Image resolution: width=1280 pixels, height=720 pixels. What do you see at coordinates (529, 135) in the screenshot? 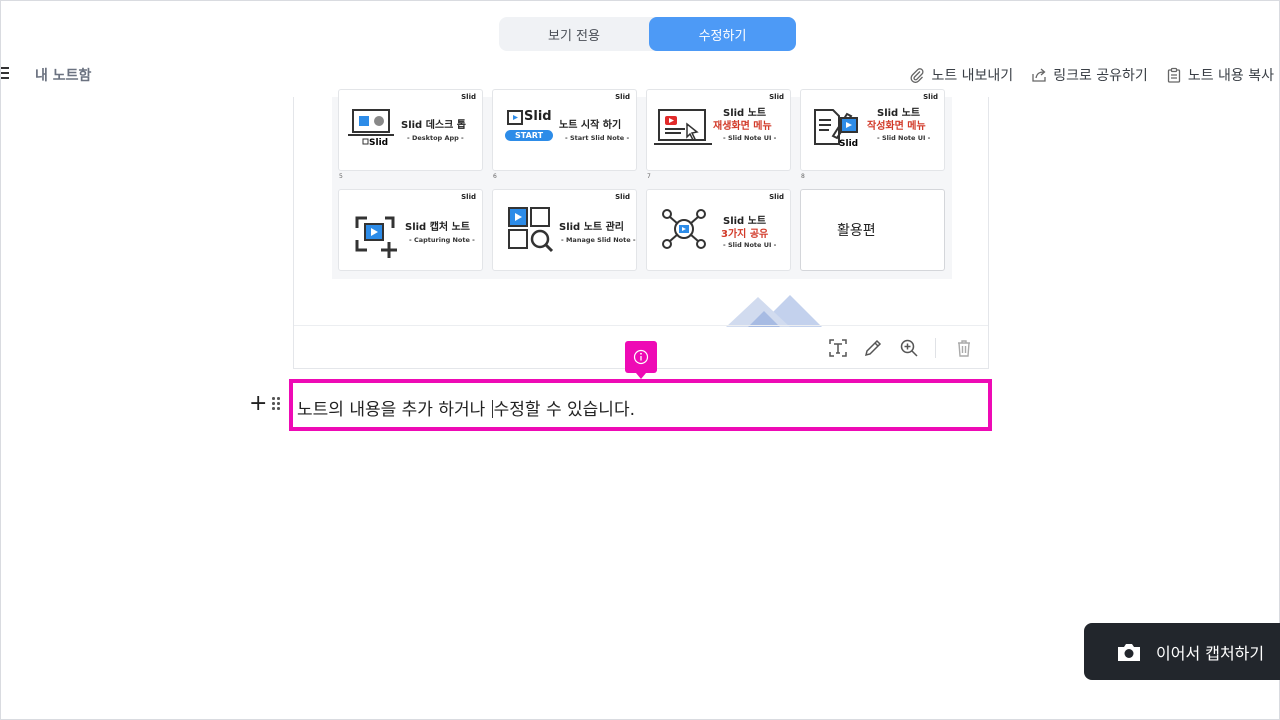
I see `start-badge: START` at bounding box center [529, 135].